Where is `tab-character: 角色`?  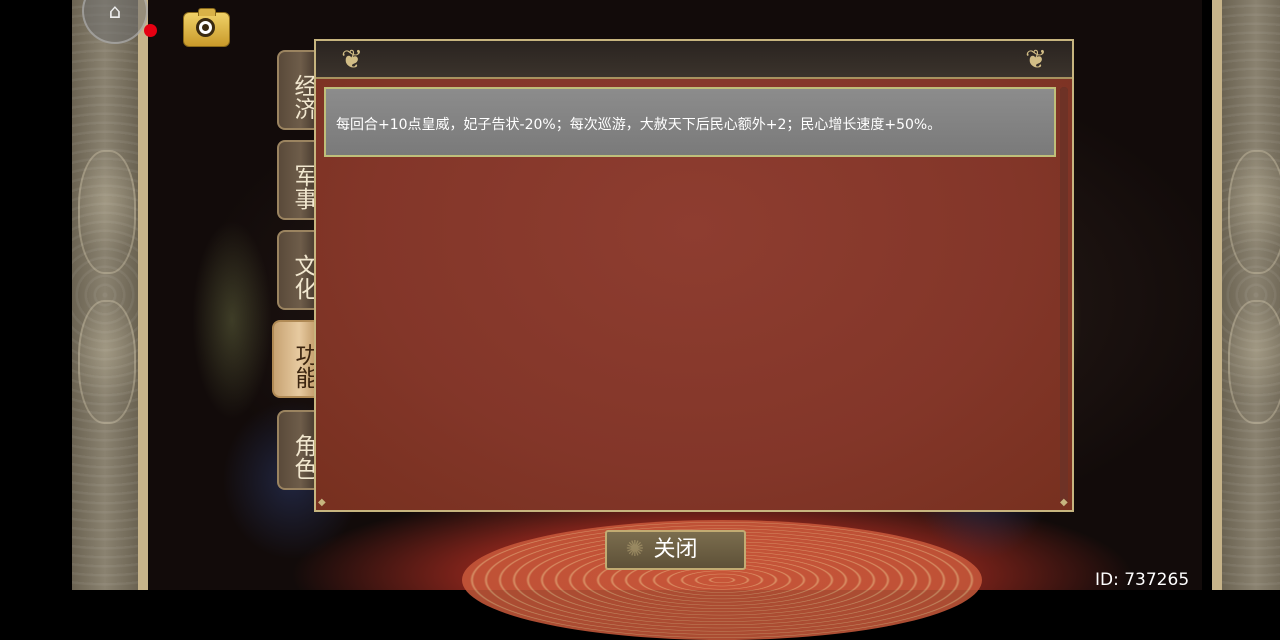 tab-character: 角色 is located at coordinates (296, 450).